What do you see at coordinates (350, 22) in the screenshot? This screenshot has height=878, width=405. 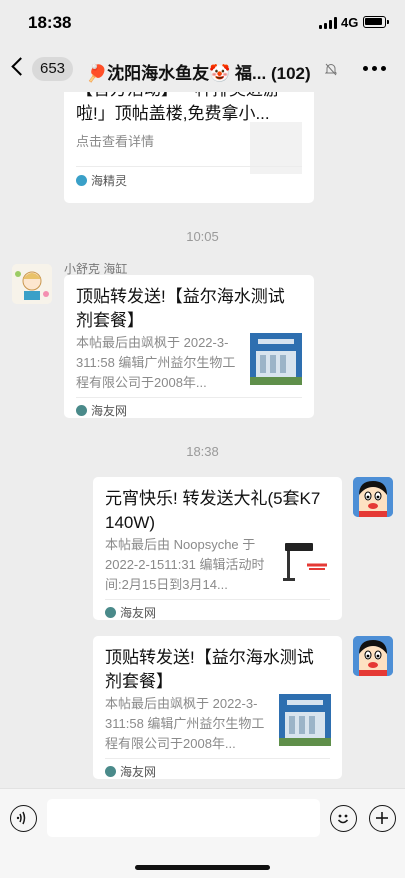 I see `network-type: 4G` at bounding box center [350, 22].